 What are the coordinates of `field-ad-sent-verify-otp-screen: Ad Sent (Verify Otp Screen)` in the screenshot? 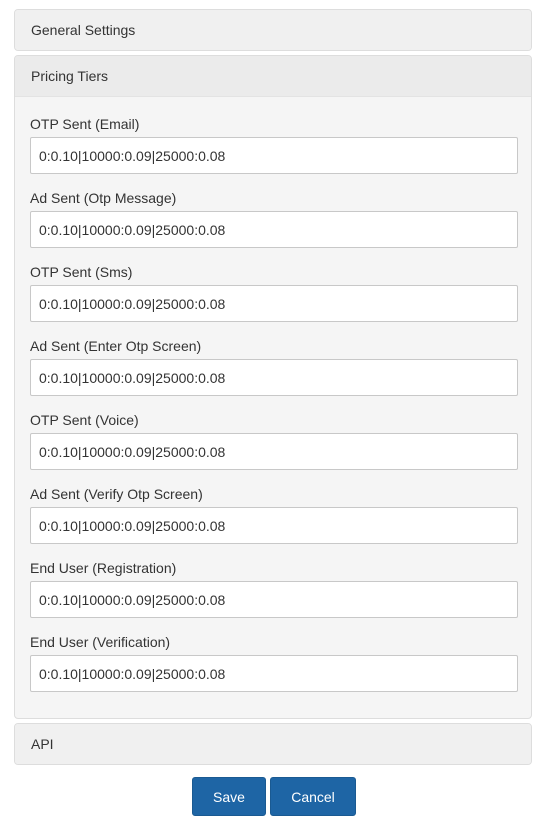 It's located at (274, 523).